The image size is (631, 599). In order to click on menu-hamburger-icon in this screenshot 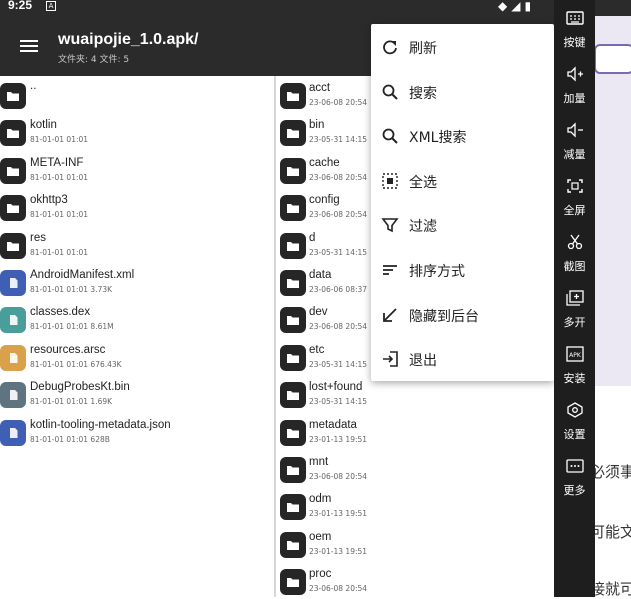, I will do `click(29, 46)`.